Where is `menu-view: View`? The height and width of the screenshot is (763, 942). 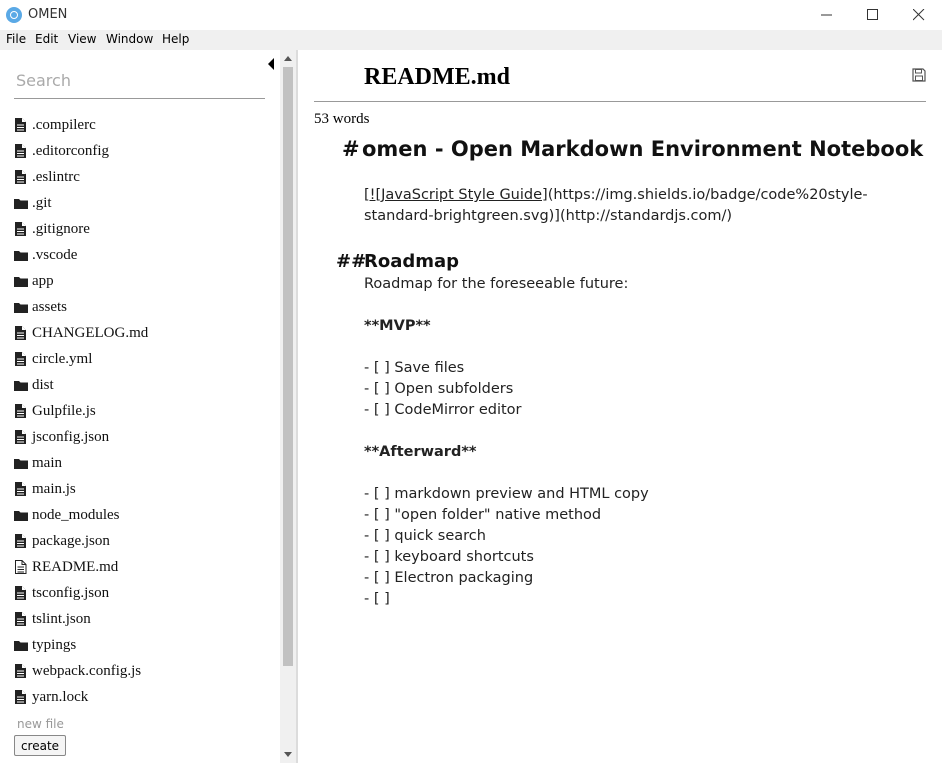
menu-view: View is located at coordinates (82, 39).